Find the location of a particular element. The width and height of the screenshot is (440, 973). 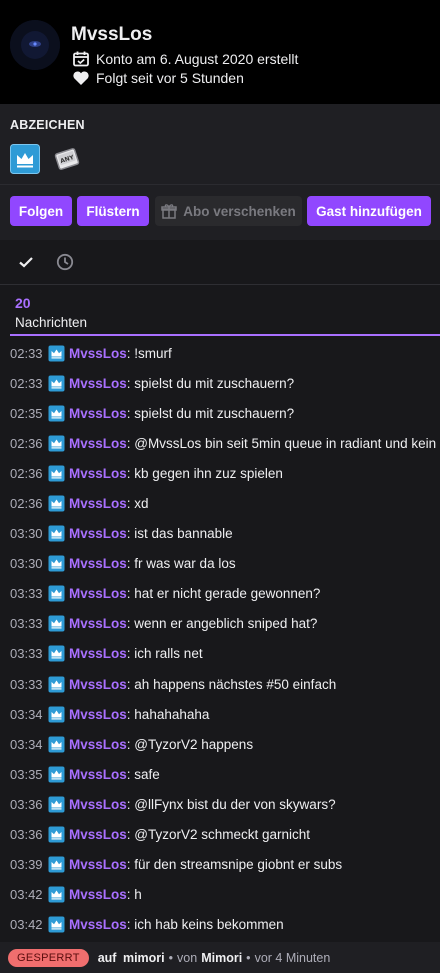

chat-message-row: 02:35 MvssLos: spielst du mit zuschauern? is located at coordinates (220, 413).